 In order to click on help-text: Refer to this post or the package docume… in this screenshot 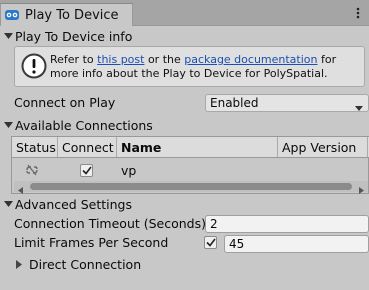, I will do `click(206, 67)`.